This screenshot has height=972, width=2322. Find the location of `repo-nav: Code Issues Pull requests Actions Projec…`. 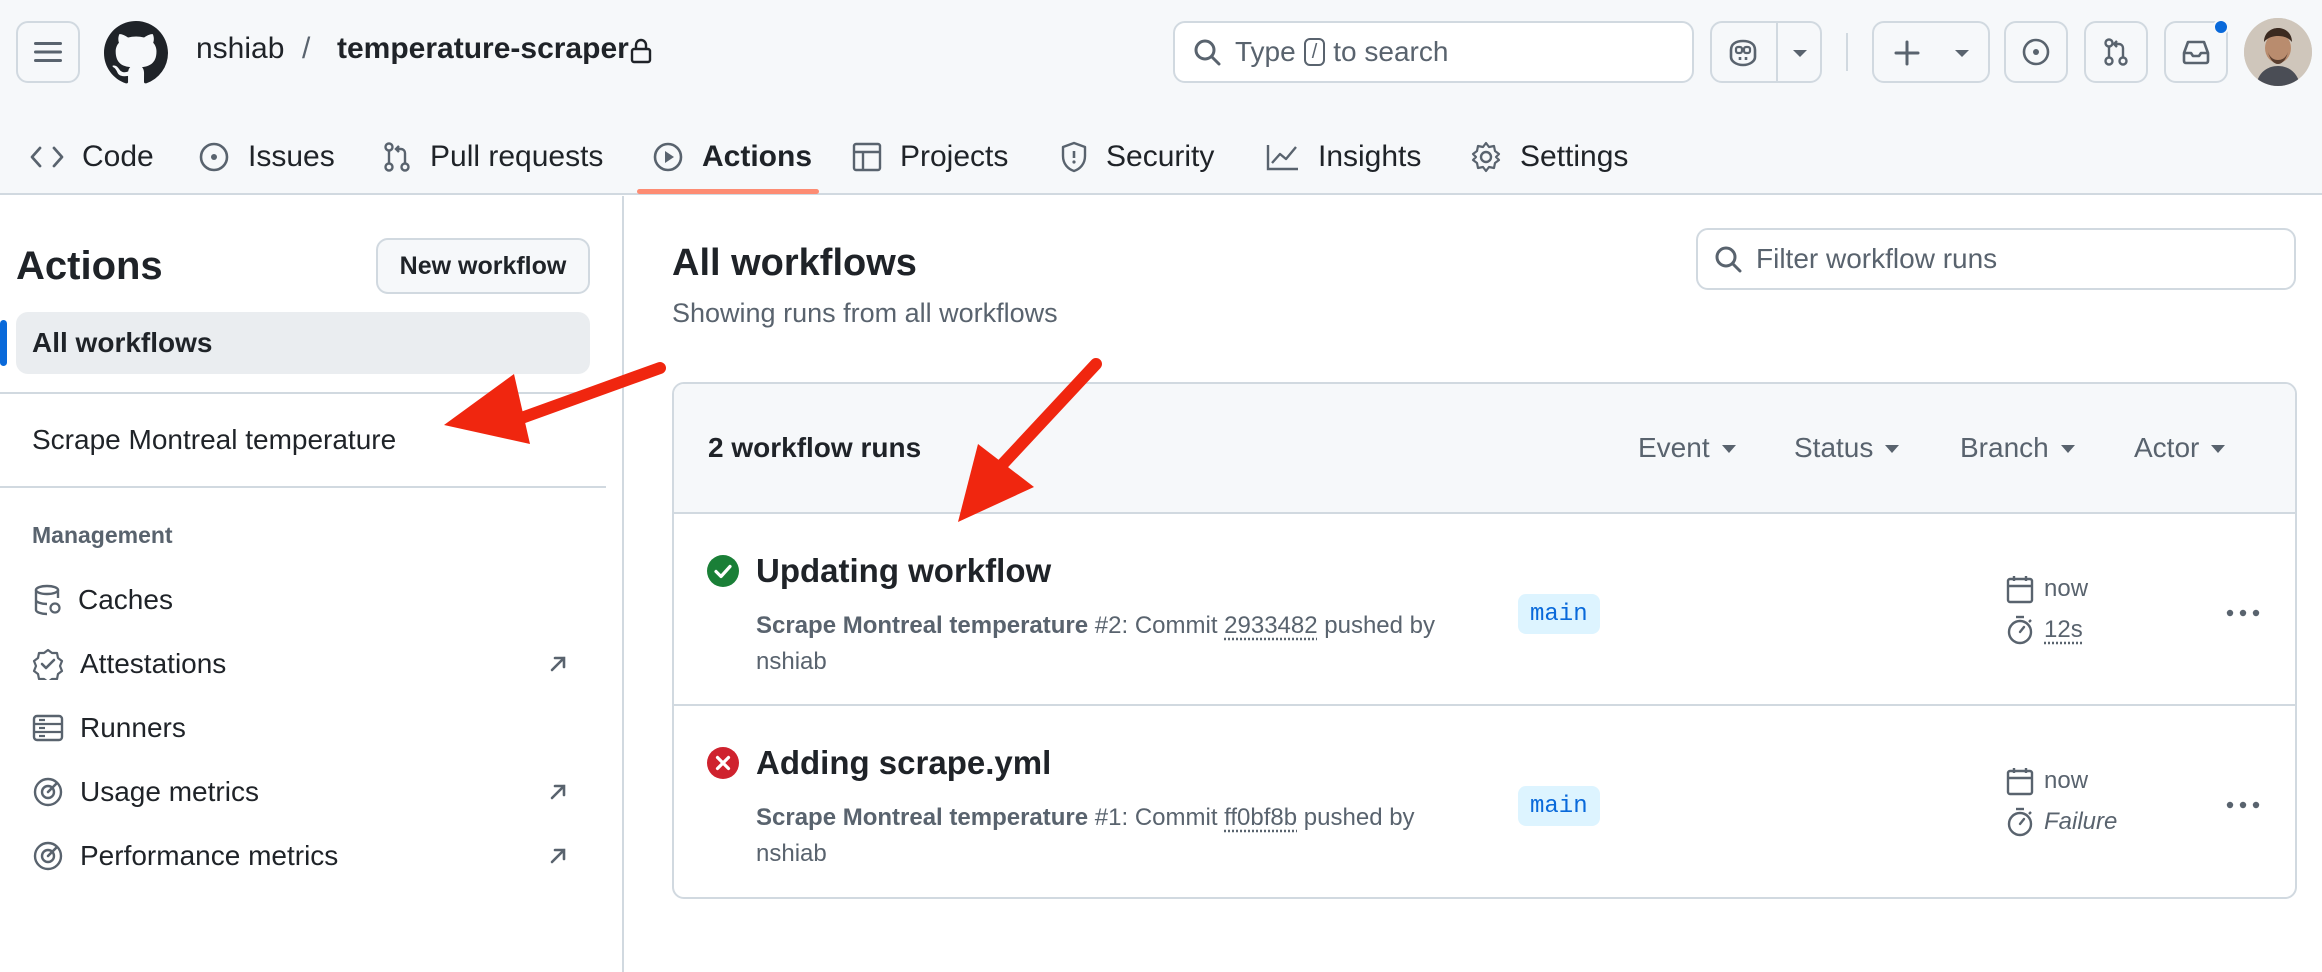

repo-nav: Code Issues Pull requests Actions Projec… is located at coordinates (1161, 156).